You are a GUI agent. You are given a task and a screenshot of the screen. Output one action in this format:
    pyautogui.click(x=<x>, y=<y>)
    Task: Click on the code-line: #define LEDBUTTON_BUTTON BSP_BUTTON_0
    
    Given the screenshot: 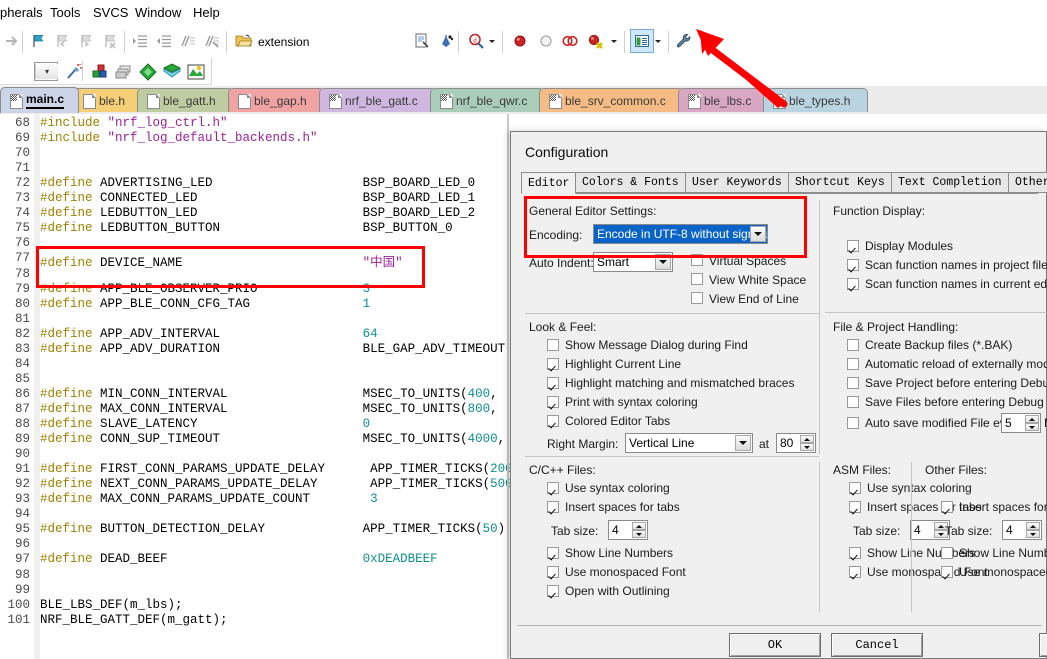 What is the action you would take?
    pyautogui.click(x=246, y=228)
    